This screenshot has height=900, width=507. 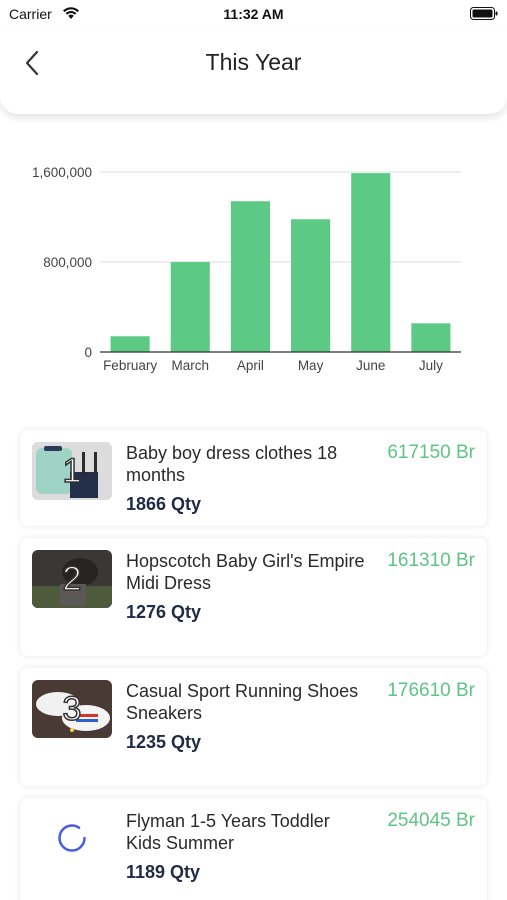 What do you see at coordinates (311, 365) in the screenshot?
I see `x-tick-label: May` at bounding box center [311, 365].